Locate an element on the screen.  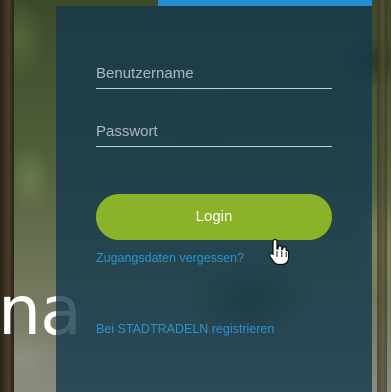
register-link: Bei STADTRADELN registrieren is located at coordinates (185, 329).